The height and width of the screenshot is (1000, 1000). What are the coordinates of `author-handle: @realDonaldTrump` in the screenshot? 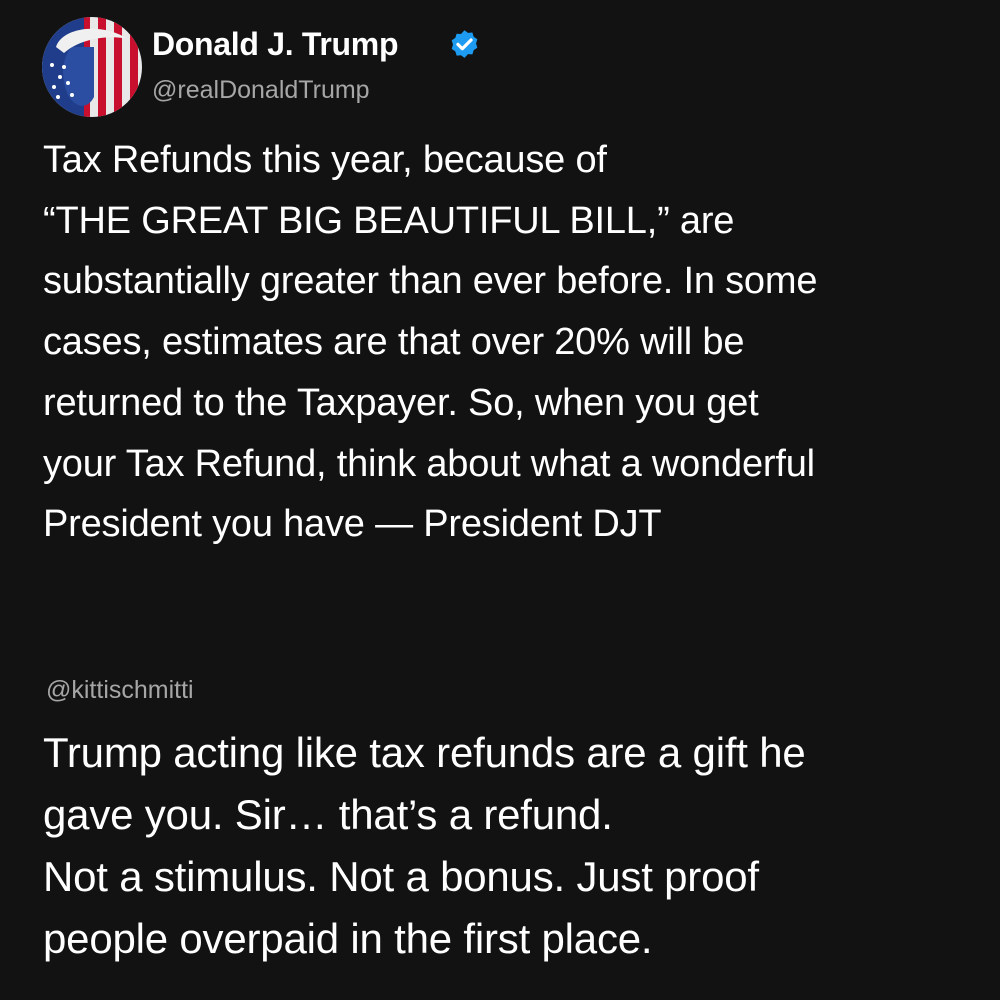 It's located at (261, 90).